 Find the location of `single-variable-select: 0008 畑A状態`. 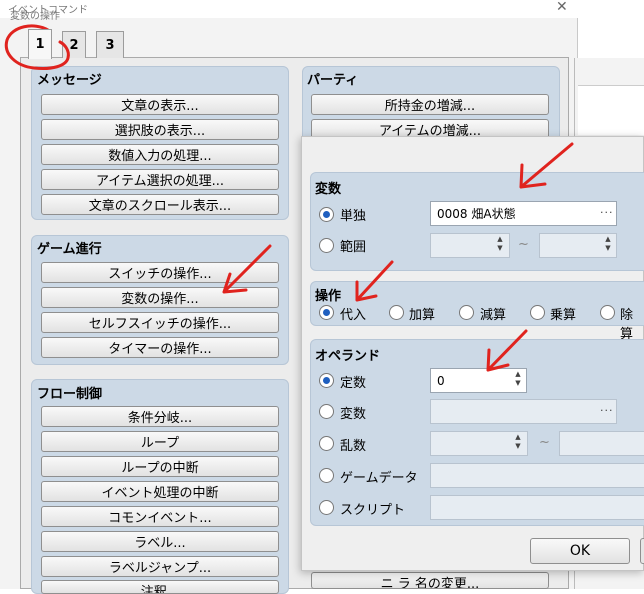

single-variable-select: 0008 畑A状態 is located at coordinates (523, 213).